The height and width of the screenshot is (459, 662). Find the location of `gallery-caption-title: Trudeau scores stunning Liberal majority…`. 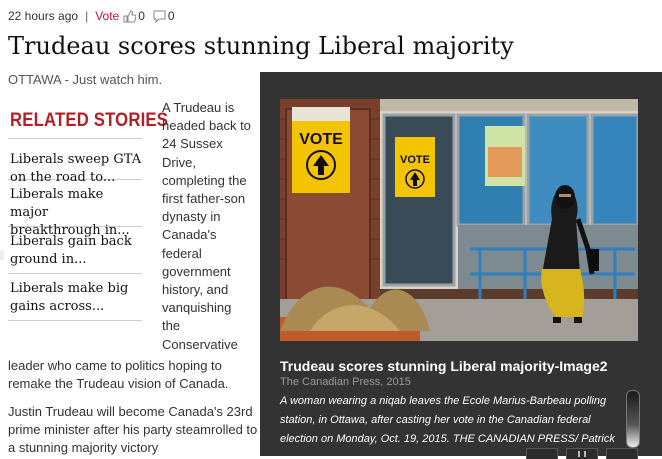

gallery-caption-title: Trudeau scores stunning Liberal majority… is located at coordinates (444, 366).